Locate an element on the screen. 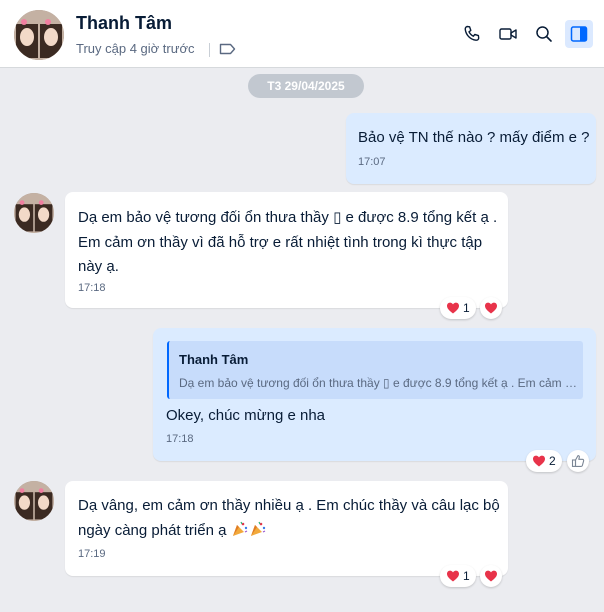 This screenshot has width=604, height=612. call-button is located at coordinates (472, 34).